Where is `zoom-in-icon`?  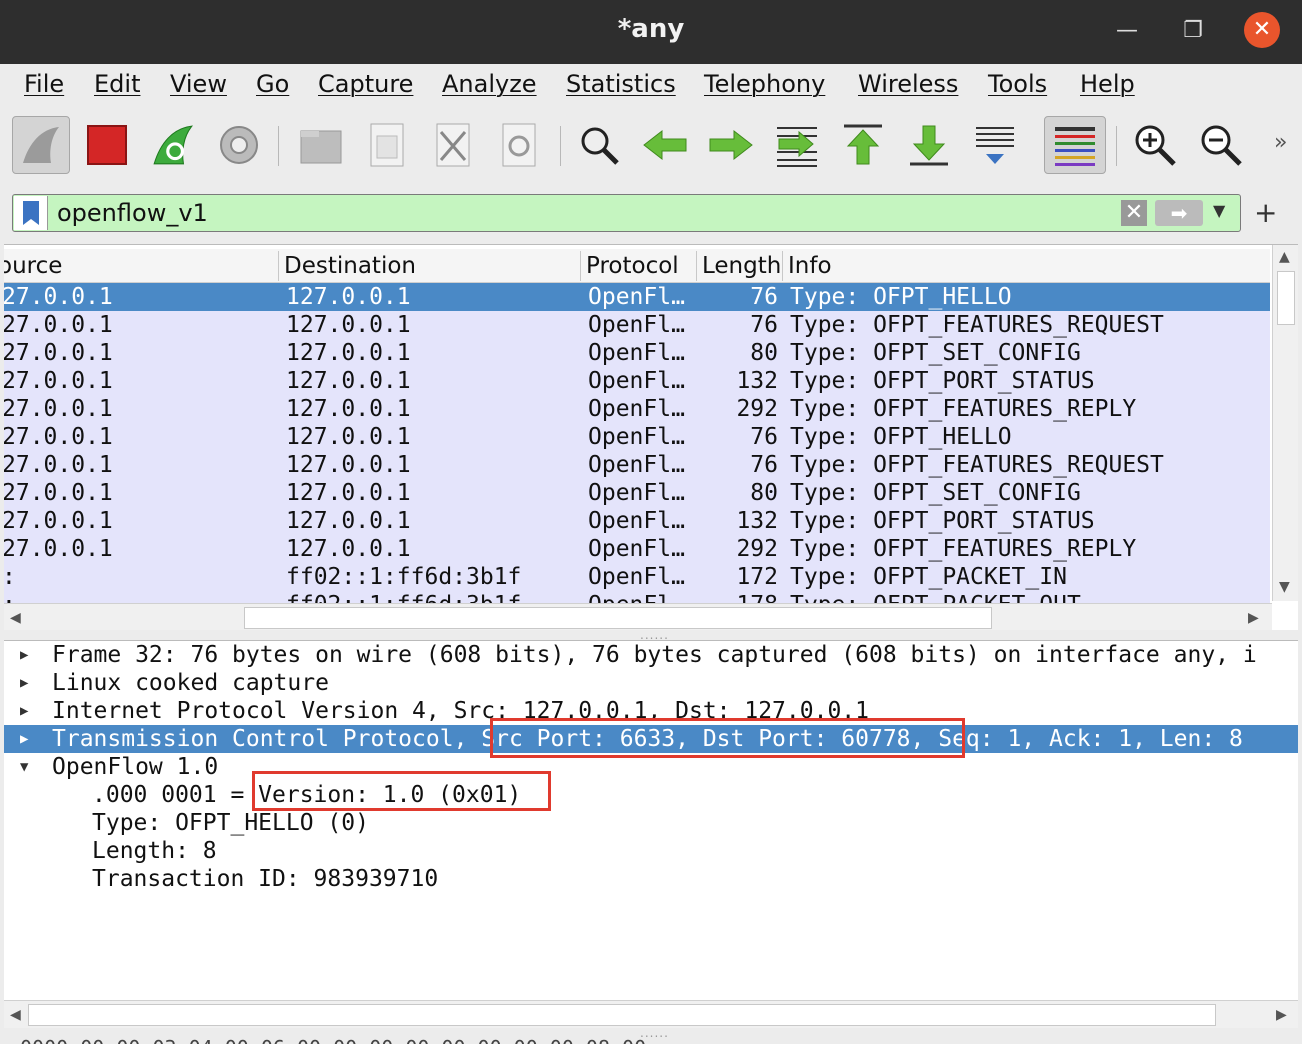
zoom-in-icon is located at coordinates (1155, 145).